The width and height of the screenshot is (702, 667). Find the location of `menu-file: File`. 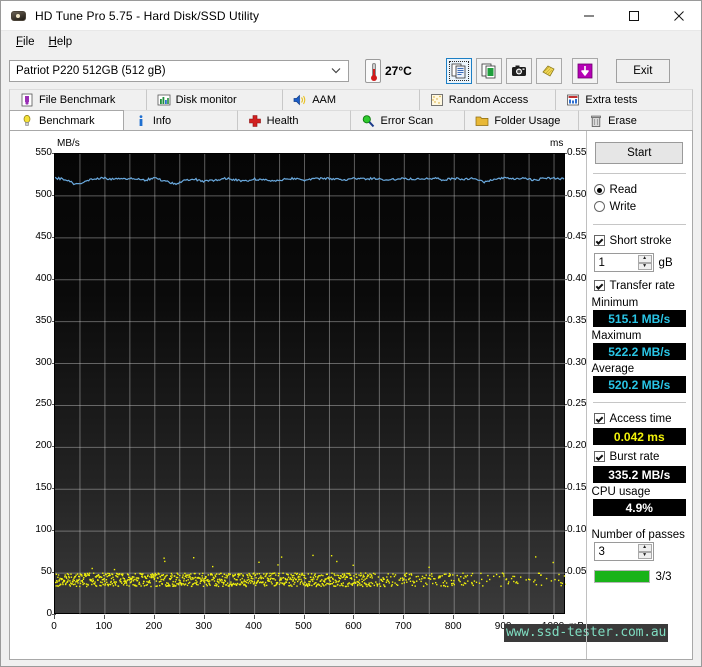

menu-file: File is located at coordinates (25, 42).